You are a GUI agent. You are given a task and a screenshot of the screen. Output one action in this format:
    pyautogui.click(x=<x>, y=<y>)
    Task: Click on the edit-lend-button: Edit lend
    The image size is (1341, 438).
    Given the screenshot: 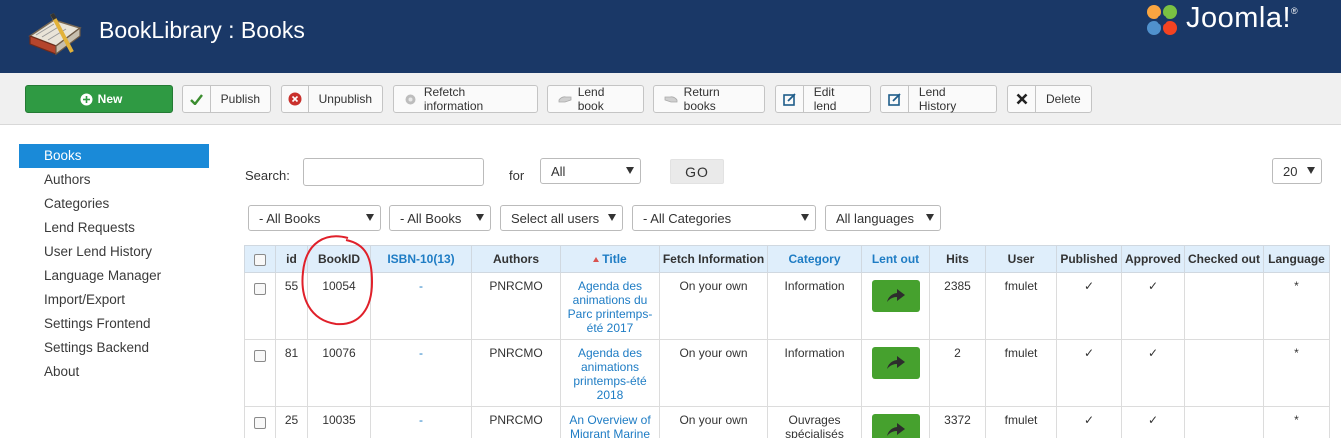 What is the action you would take?
    pyautogui.click(x=823, y=99)
    